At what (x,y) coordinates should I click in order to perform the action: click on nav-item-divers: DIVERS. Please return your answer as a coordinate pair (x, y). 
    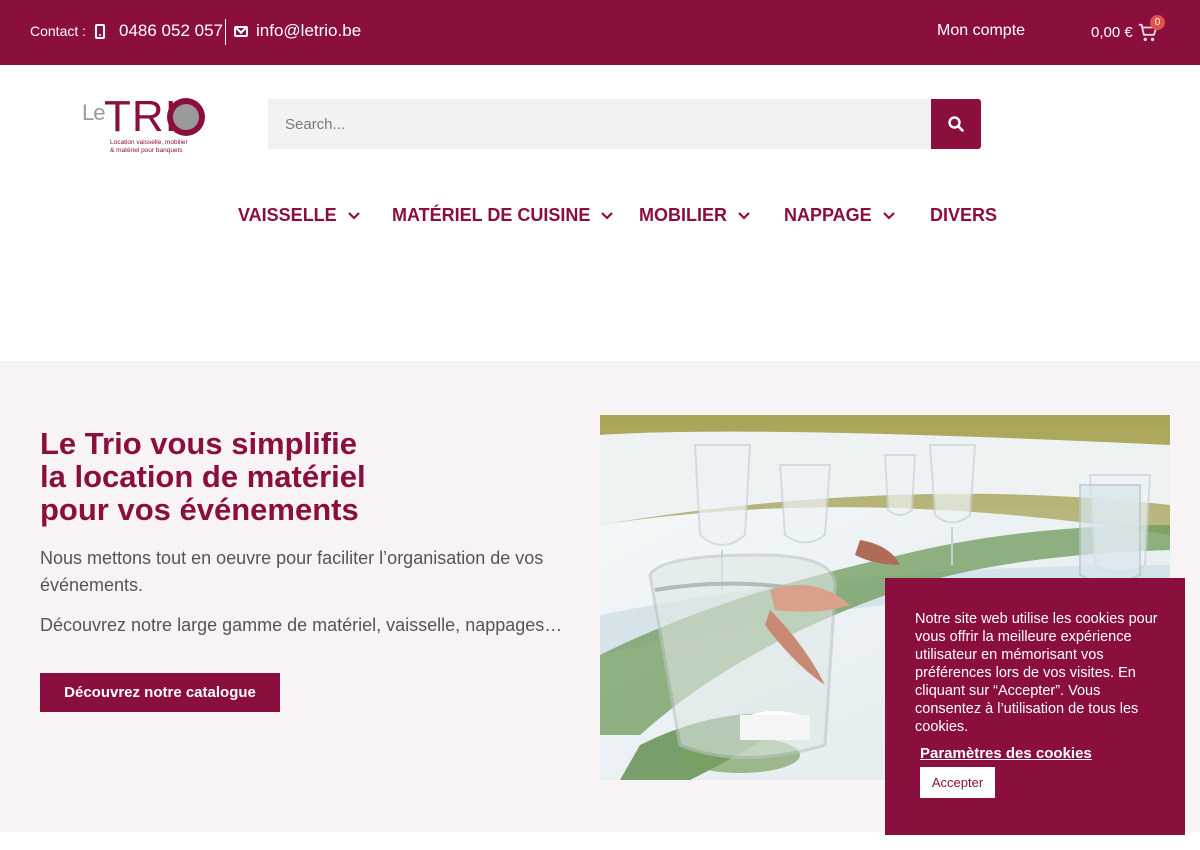
    Looking at the image, I should click on (963, 215).